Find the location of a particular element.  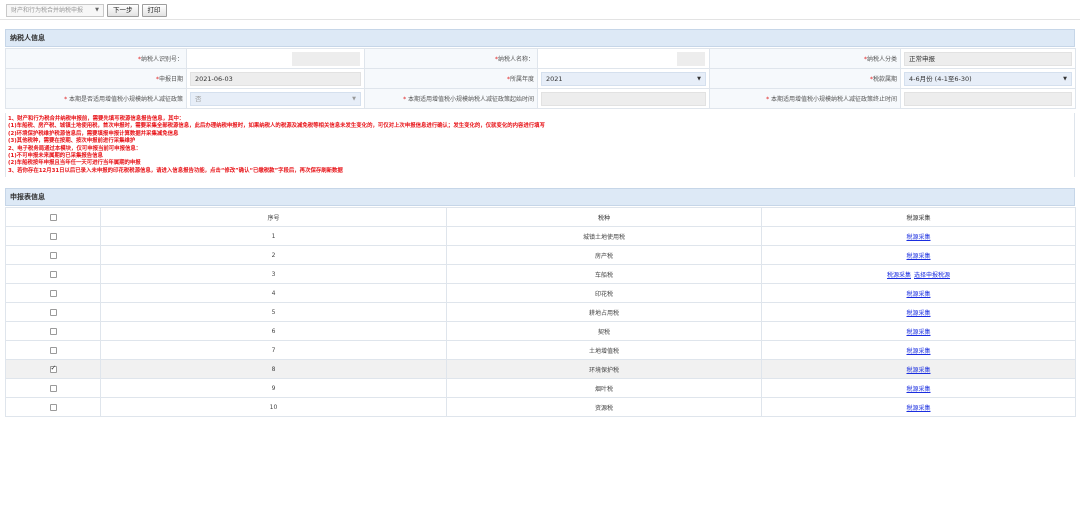

column-header-no: 序号 is located at coordinates (273, 217).